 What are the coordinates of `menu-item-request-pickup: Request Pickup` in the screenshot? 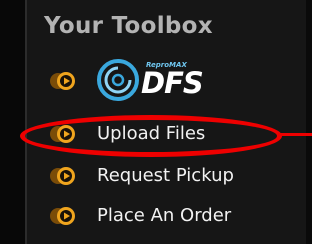 It's located at (159, 176).